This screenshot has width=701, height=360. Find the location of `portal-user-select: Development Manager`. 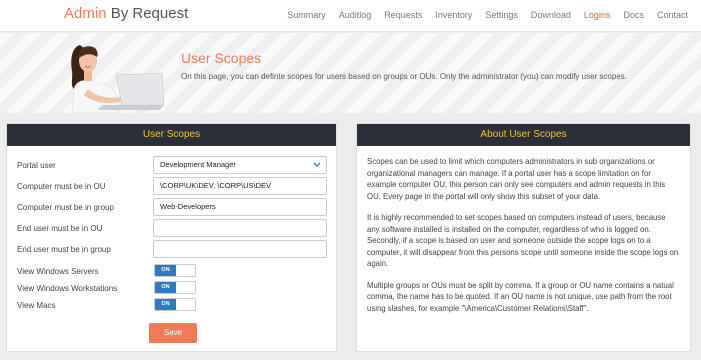

portal-user-select: Development Manager is located at coordinates (240, 165).